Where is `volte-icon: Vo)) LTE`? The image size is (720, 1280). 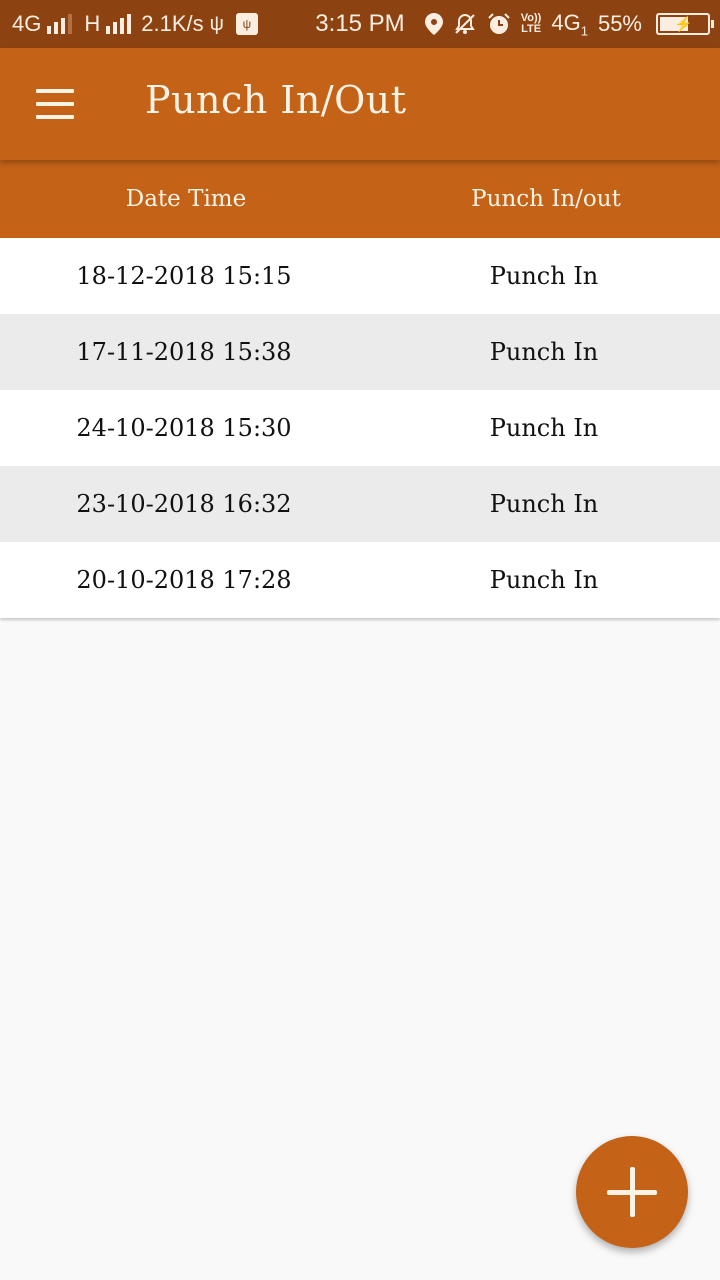
volte-icon: Vo)) LTE is located at coordinates (531, 24).